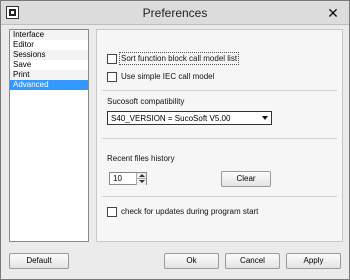  I want to click on category-item-editor: Editor, so click(49, 45).